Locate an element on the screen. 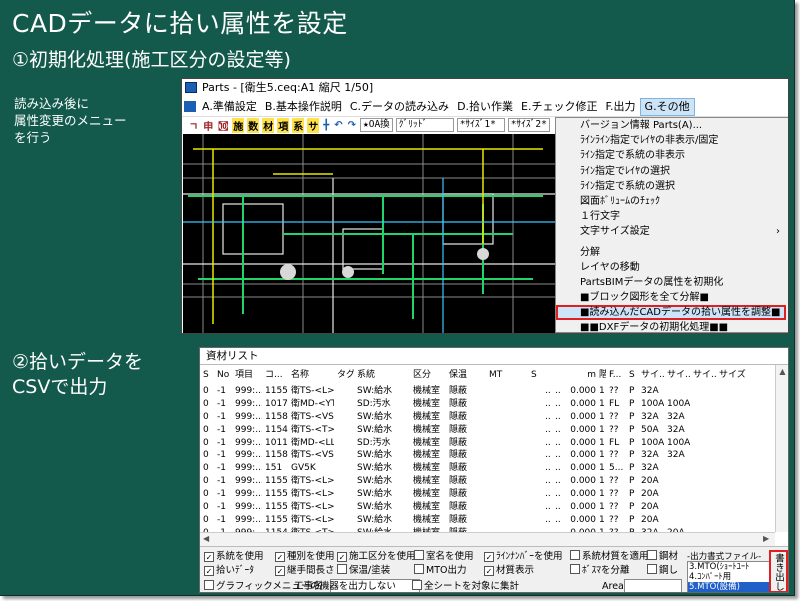  option-checkbox: ✓ 材質表示 is located at coordinates (509, 570).